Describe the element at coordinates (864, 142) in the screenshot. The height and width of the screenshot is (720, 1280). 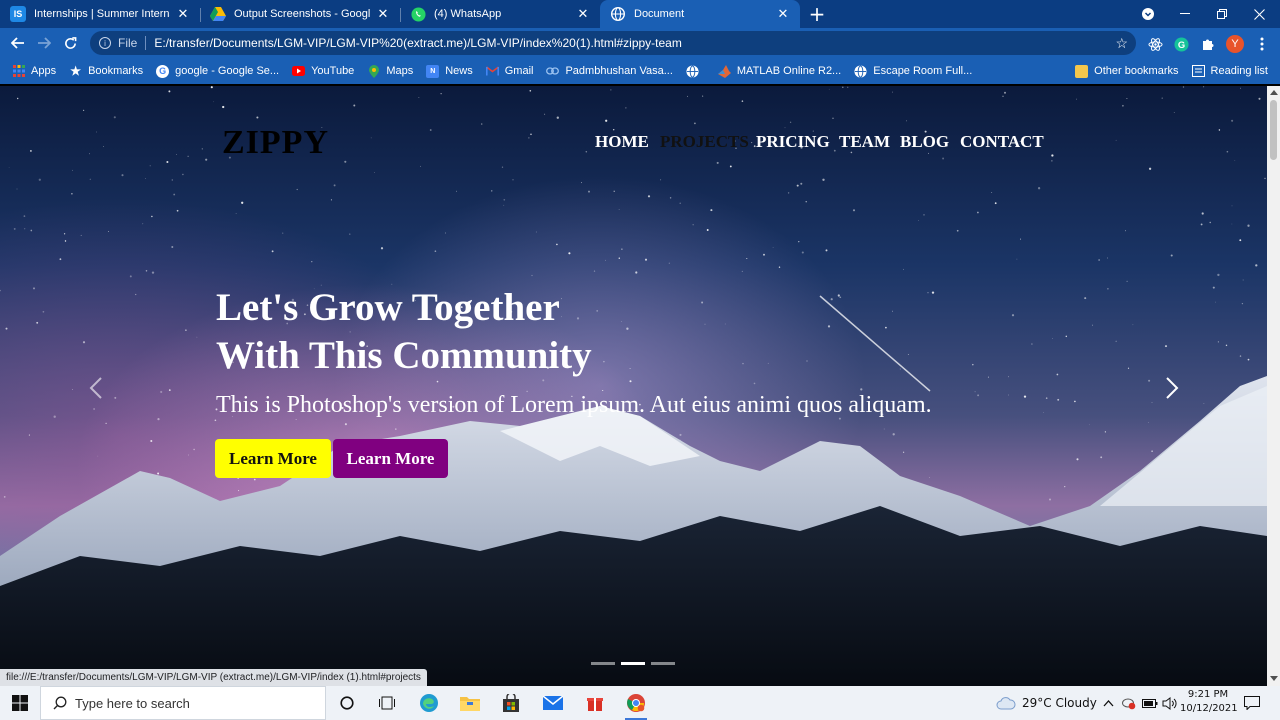
I see `nav-team: TEAM` at that location.